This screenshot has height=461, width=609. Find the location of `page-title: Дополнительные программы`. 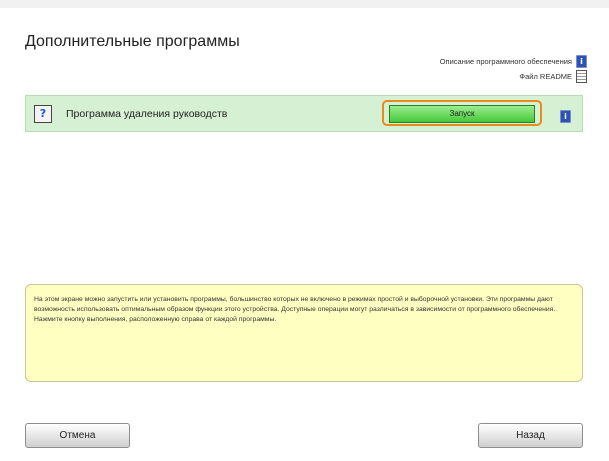

page-title: Дополнительные программы is located at coordinates (132, 41).